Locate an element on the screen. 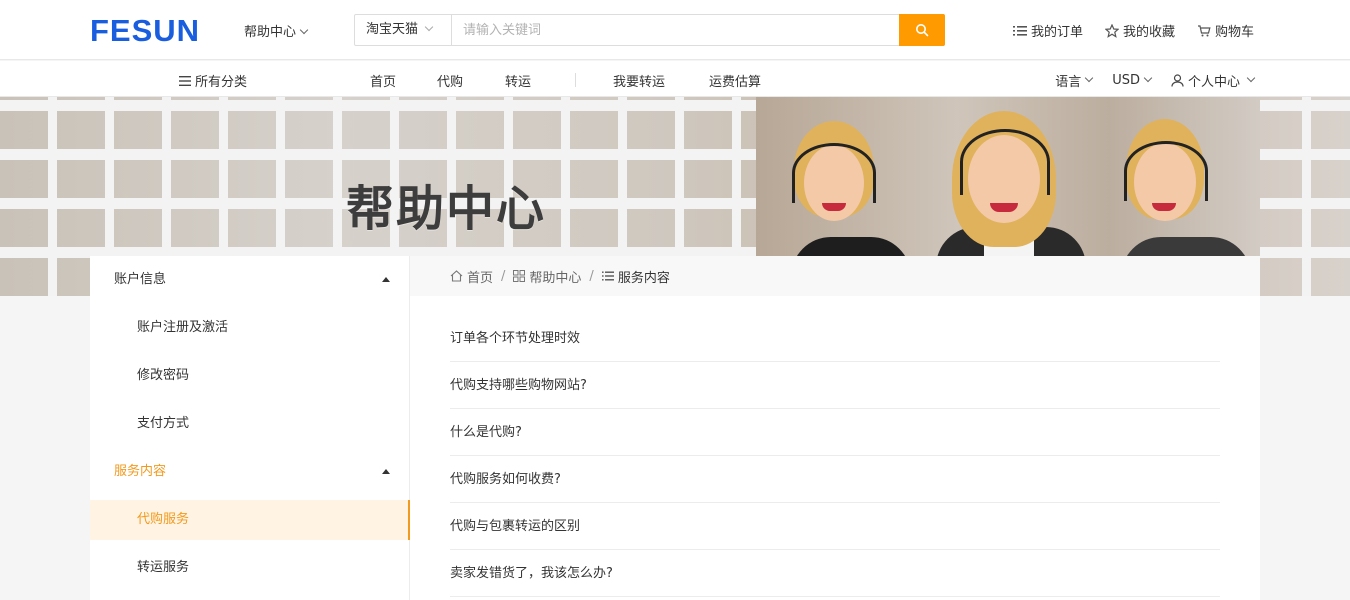 This screenshot has width=1350, height=600. top-links: 我的订单 我的收藏 购物车 is located at coordinates (1133, 30).